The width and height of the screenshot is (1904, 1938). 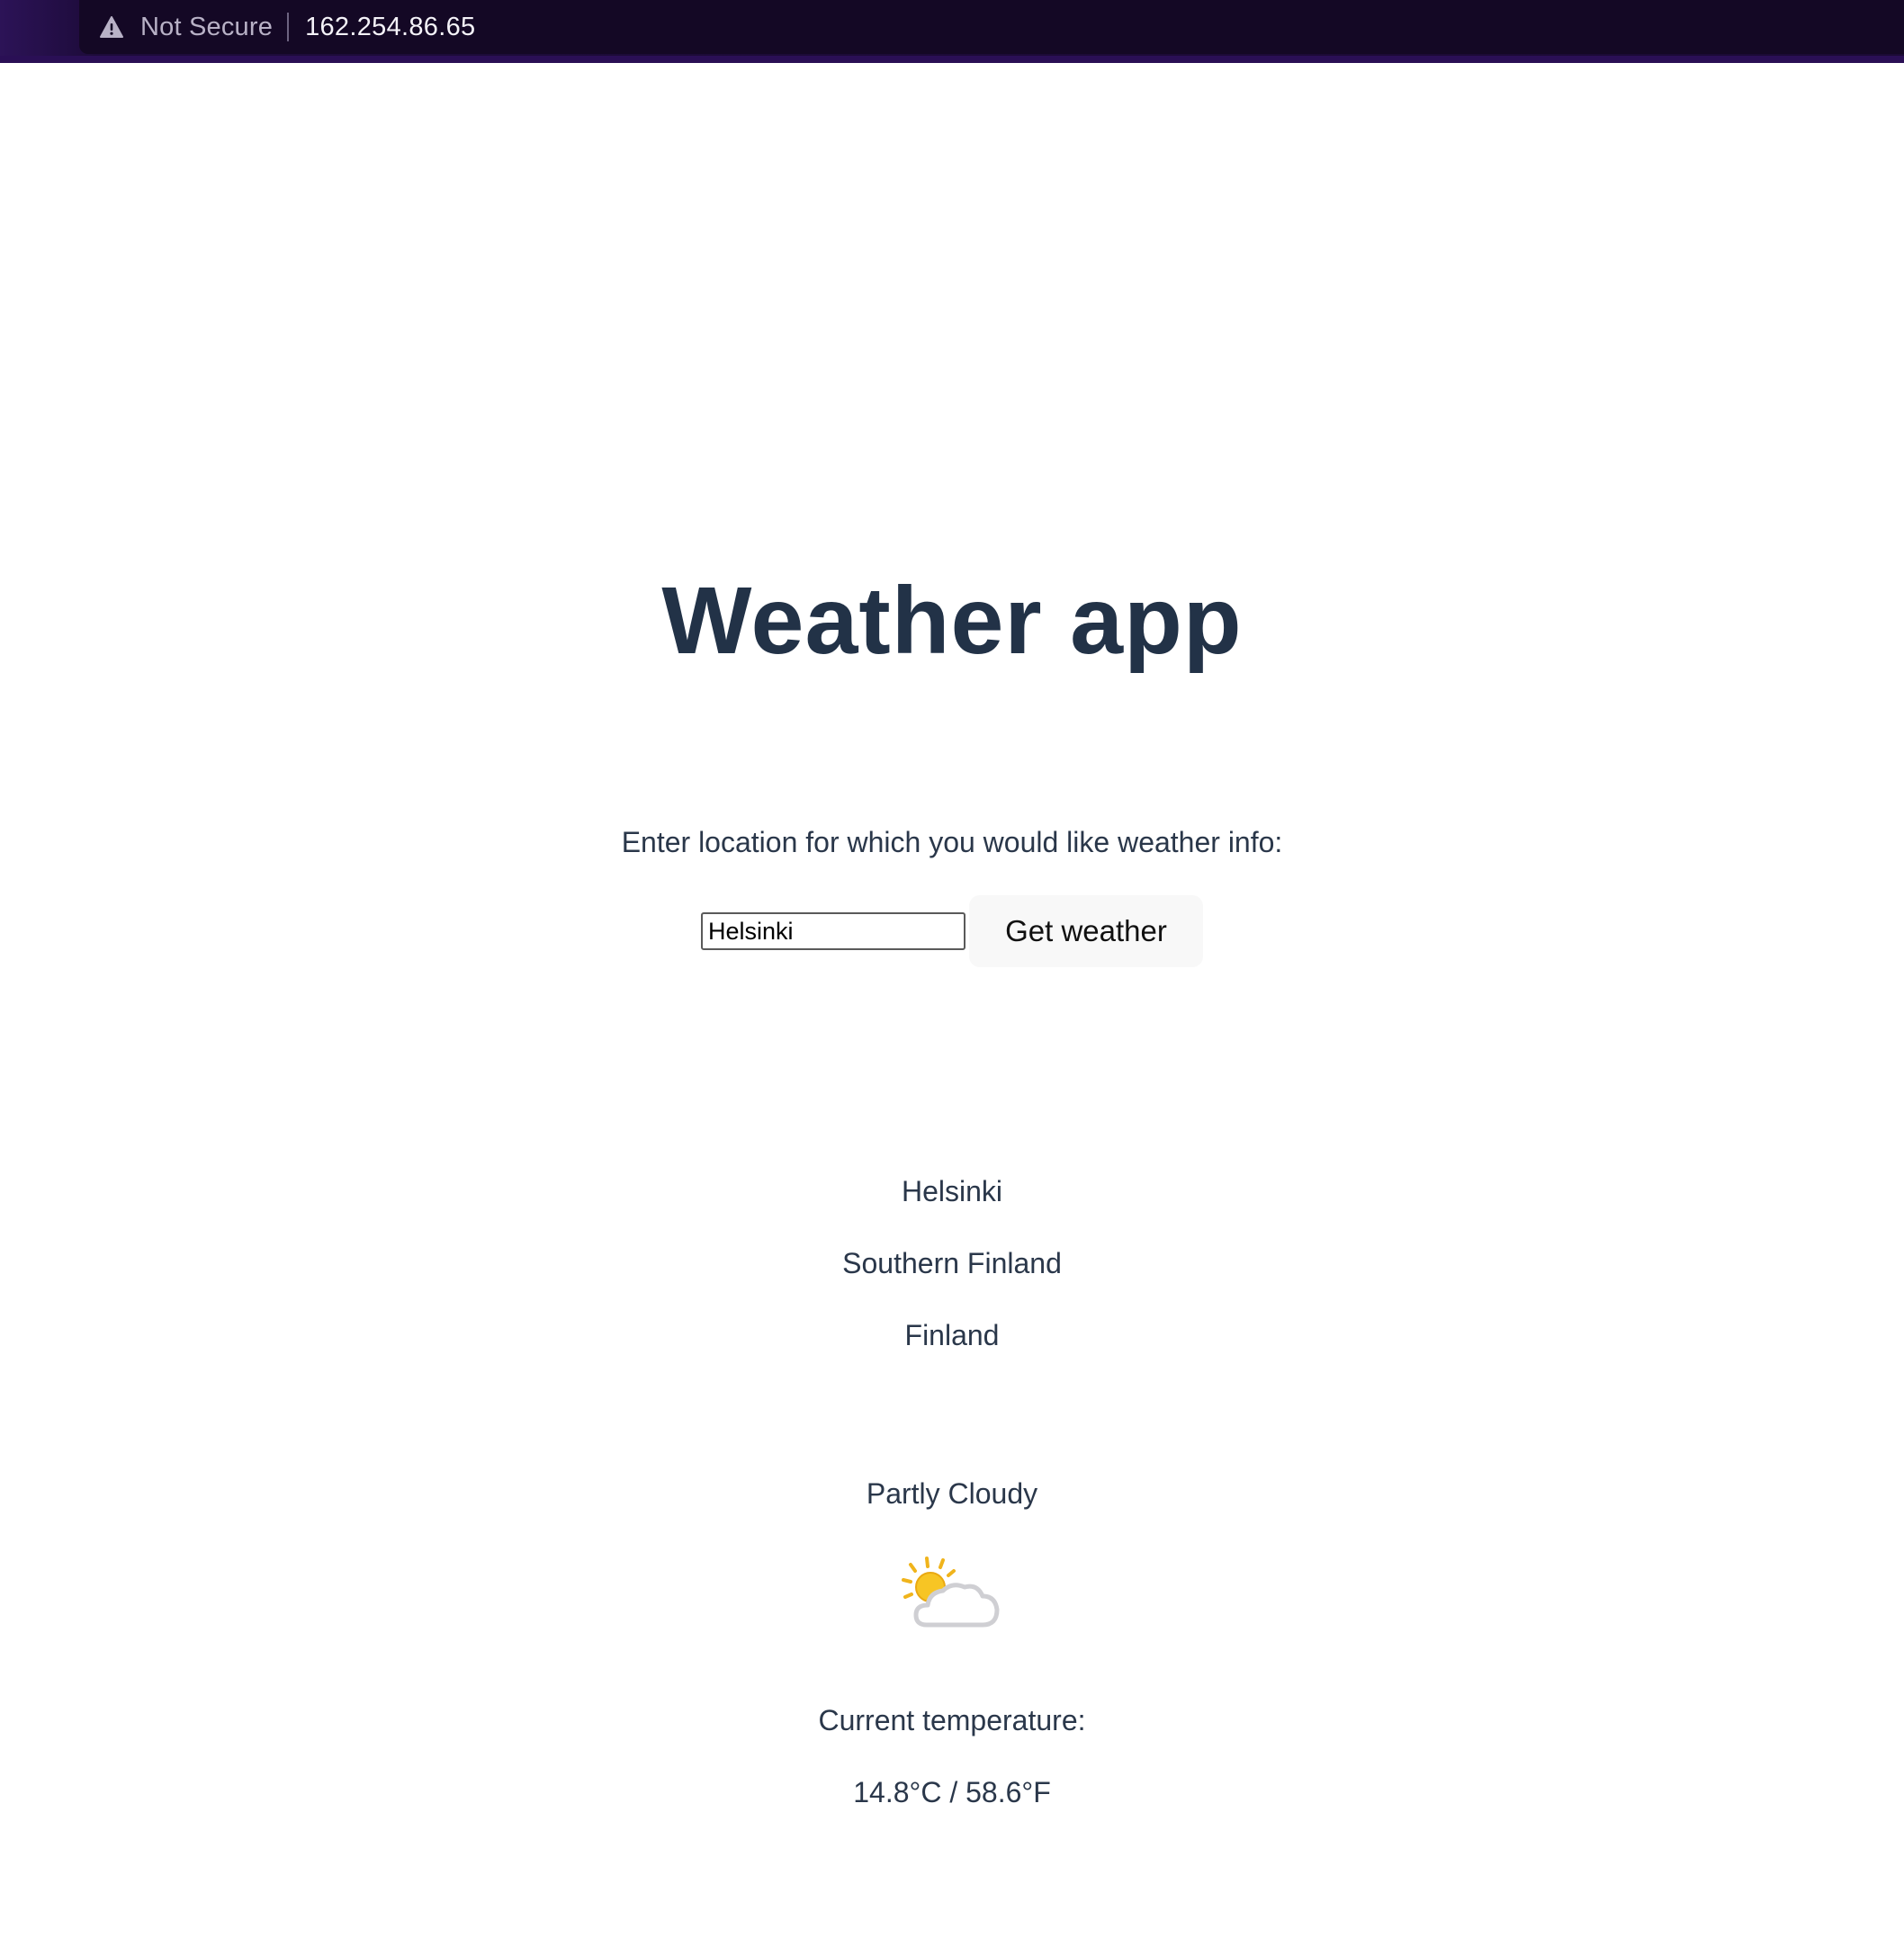 What do you see at coordinates (952, 1263) in the screenshot?
I see `result-region: Southern Finland` at bounding box center [952, 1263].